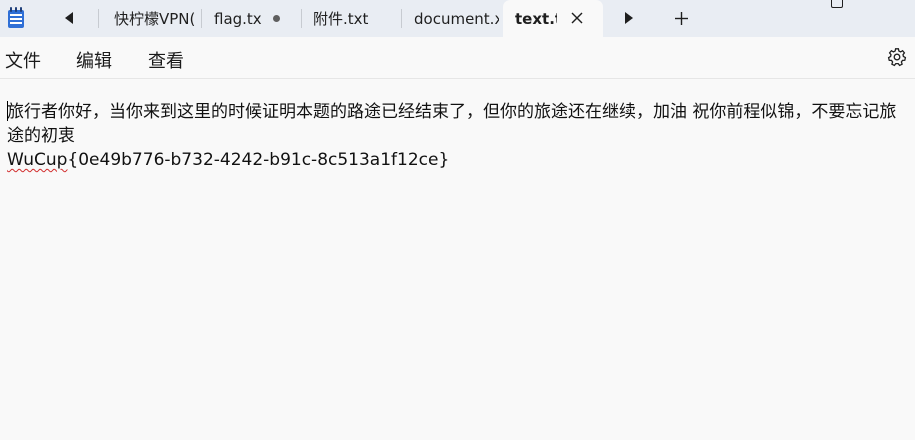 The image size is (915, 440). I want to click on tab-3: 附件.txt, so click(351, 18).